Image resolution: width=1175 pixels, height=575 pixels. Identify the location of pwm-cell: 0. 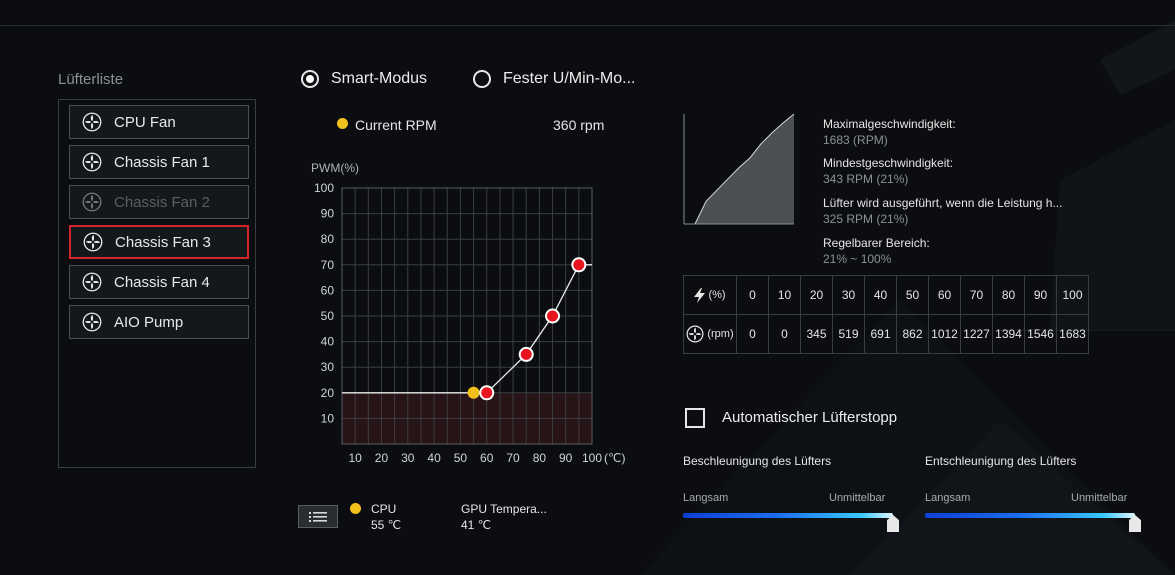
(752, 295).